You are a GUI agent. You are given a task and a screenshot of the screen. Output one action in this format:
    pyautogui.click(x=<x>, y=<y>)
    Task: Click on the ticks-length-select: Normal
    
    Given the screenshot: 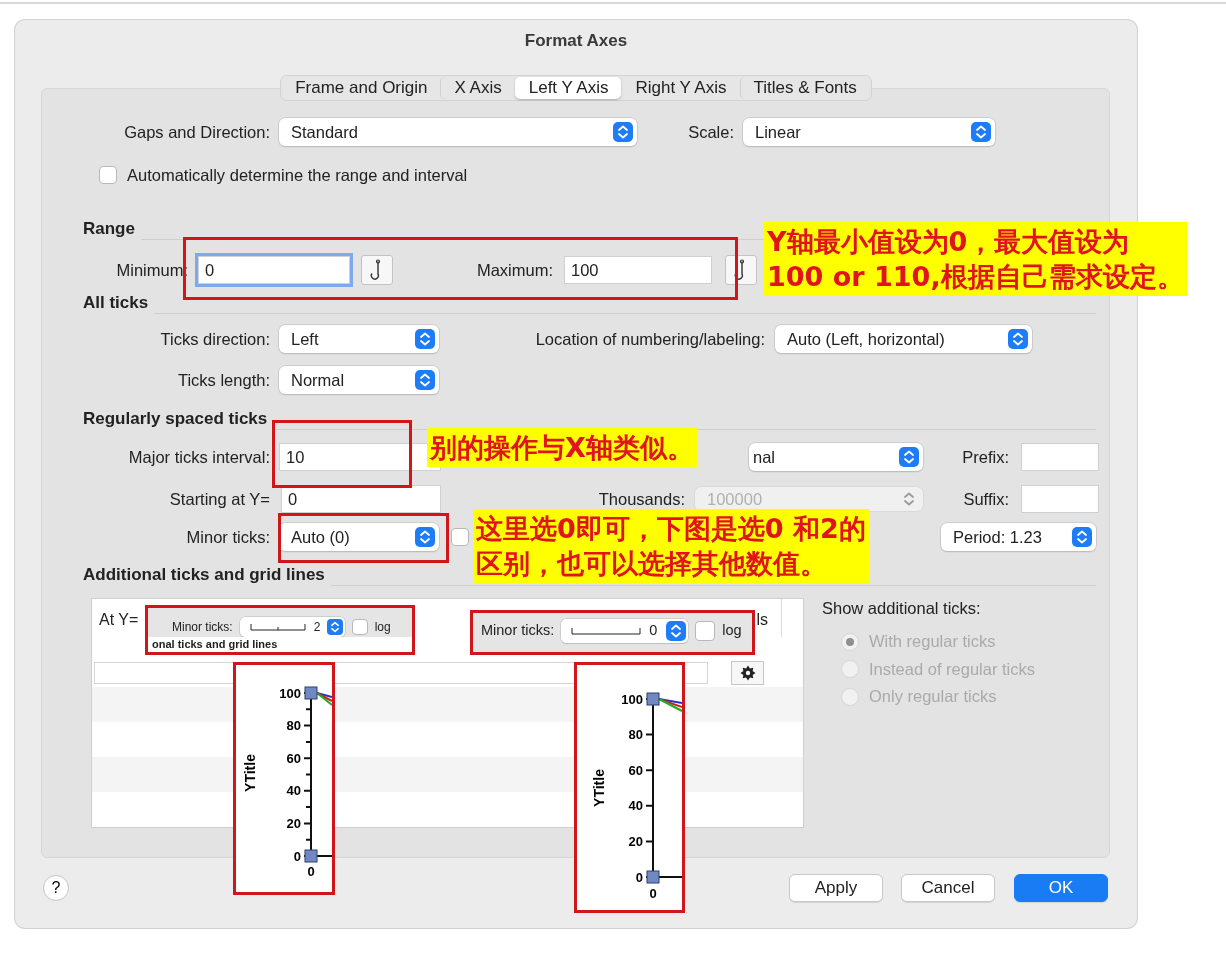 What is the action you would take?
    pyautogui.click(x=359, y=380)
    